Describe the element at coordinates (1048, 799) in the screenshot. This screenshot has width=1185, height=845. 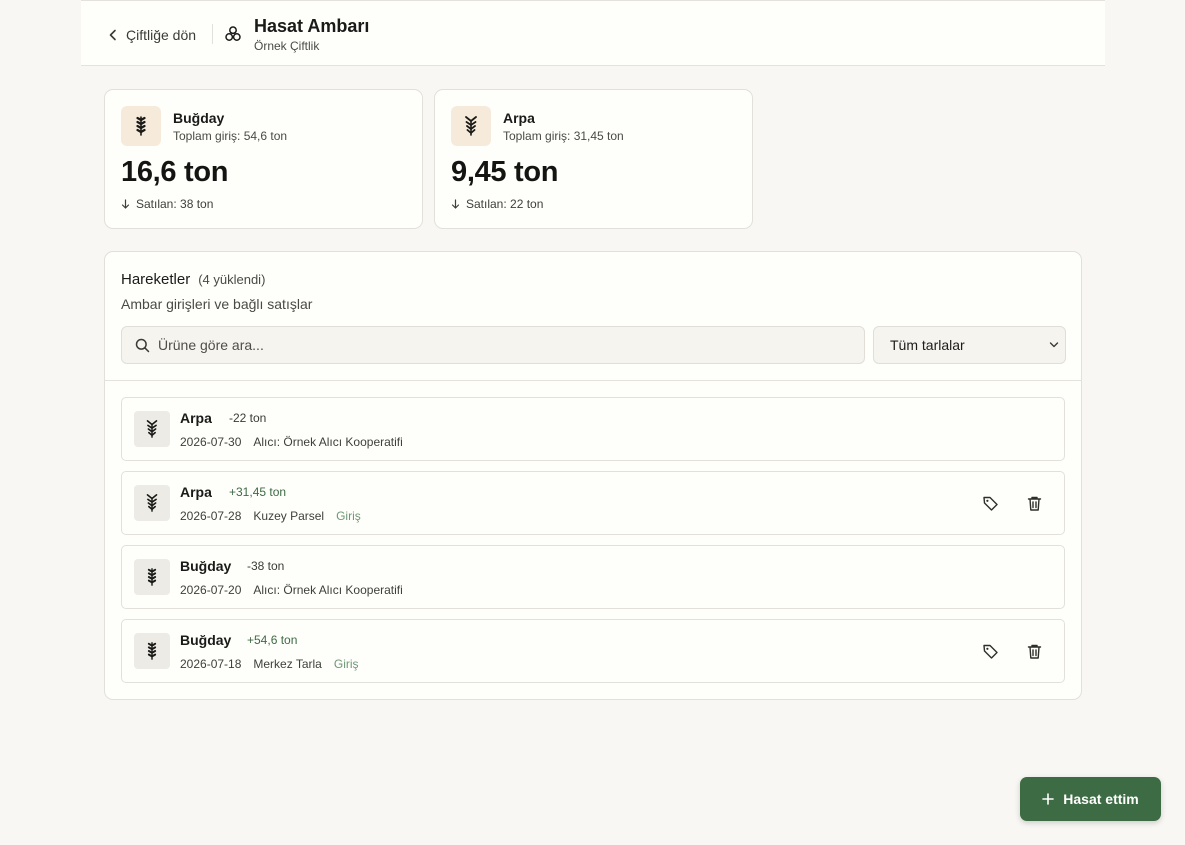
I see `plus-icon` at that location.